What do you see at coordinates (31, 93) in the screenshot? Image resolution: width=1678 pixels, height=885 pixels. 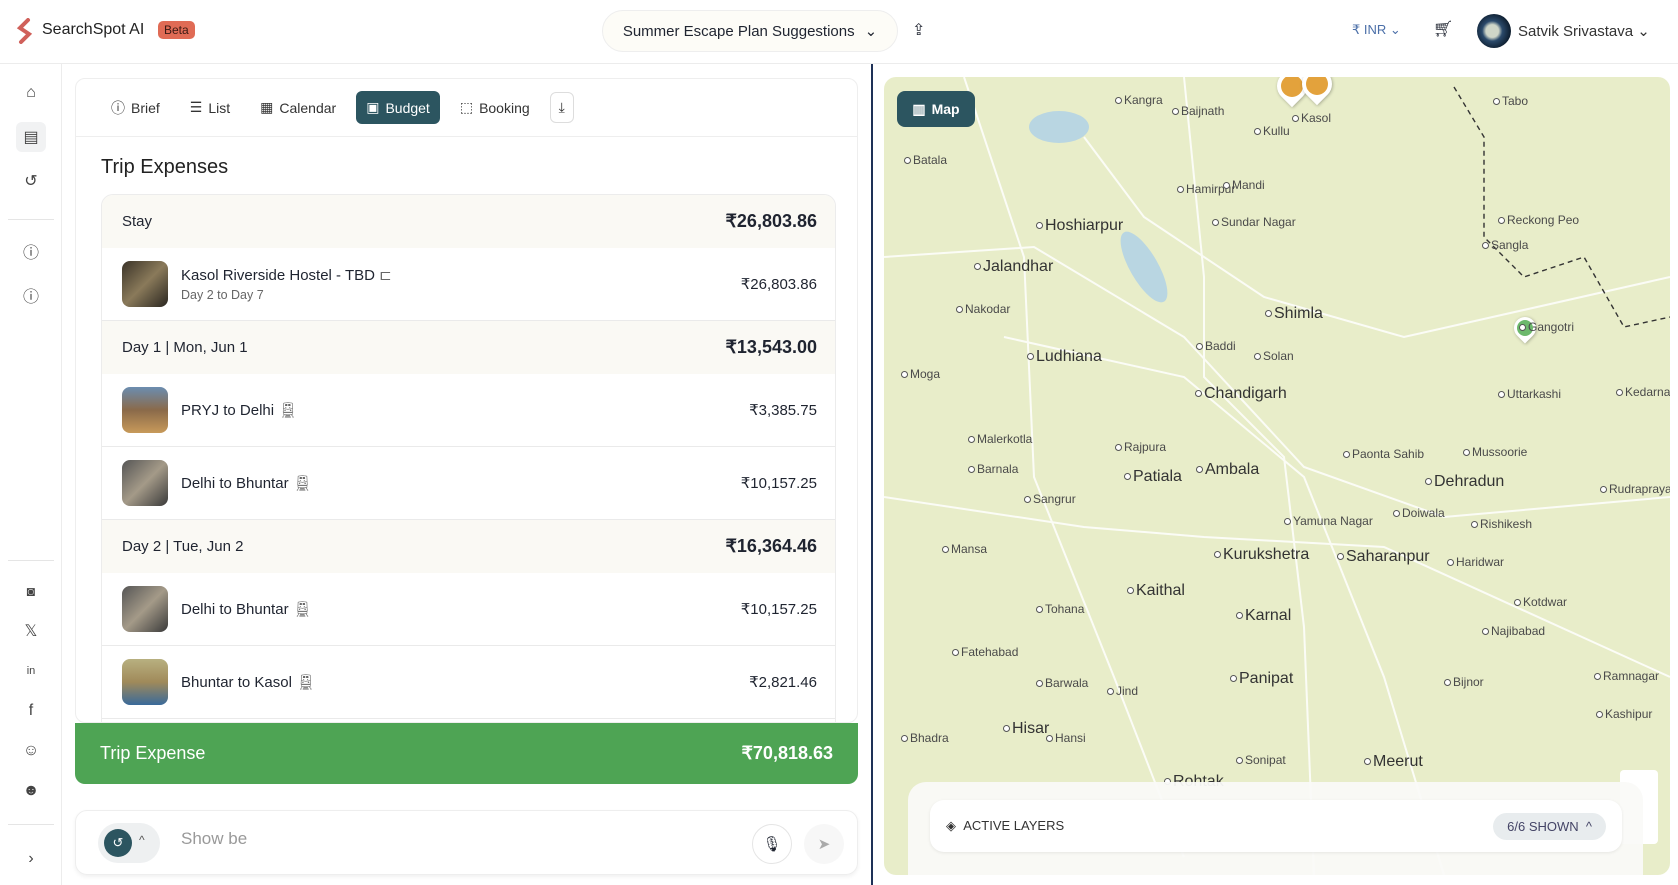 I see `home-icon: ⌂` at bounding box center [31, 93].